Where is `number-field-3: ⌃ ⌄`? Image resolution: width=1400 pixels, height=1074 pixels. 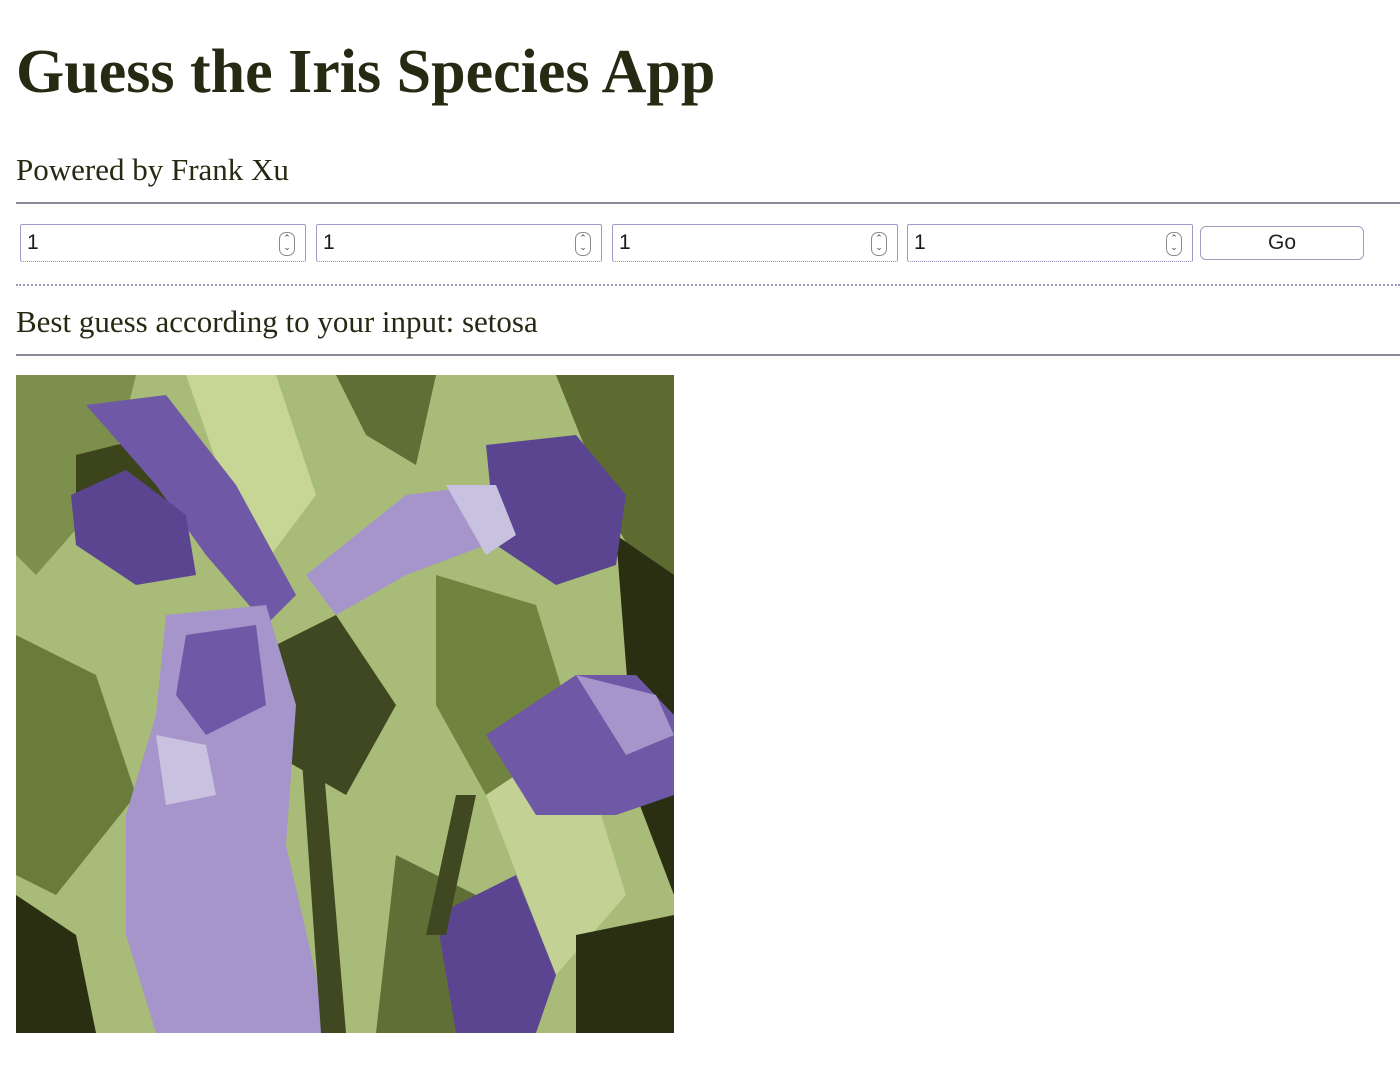
number-field-3: ⌃ ⌄ is located at coordinates (755, 243).